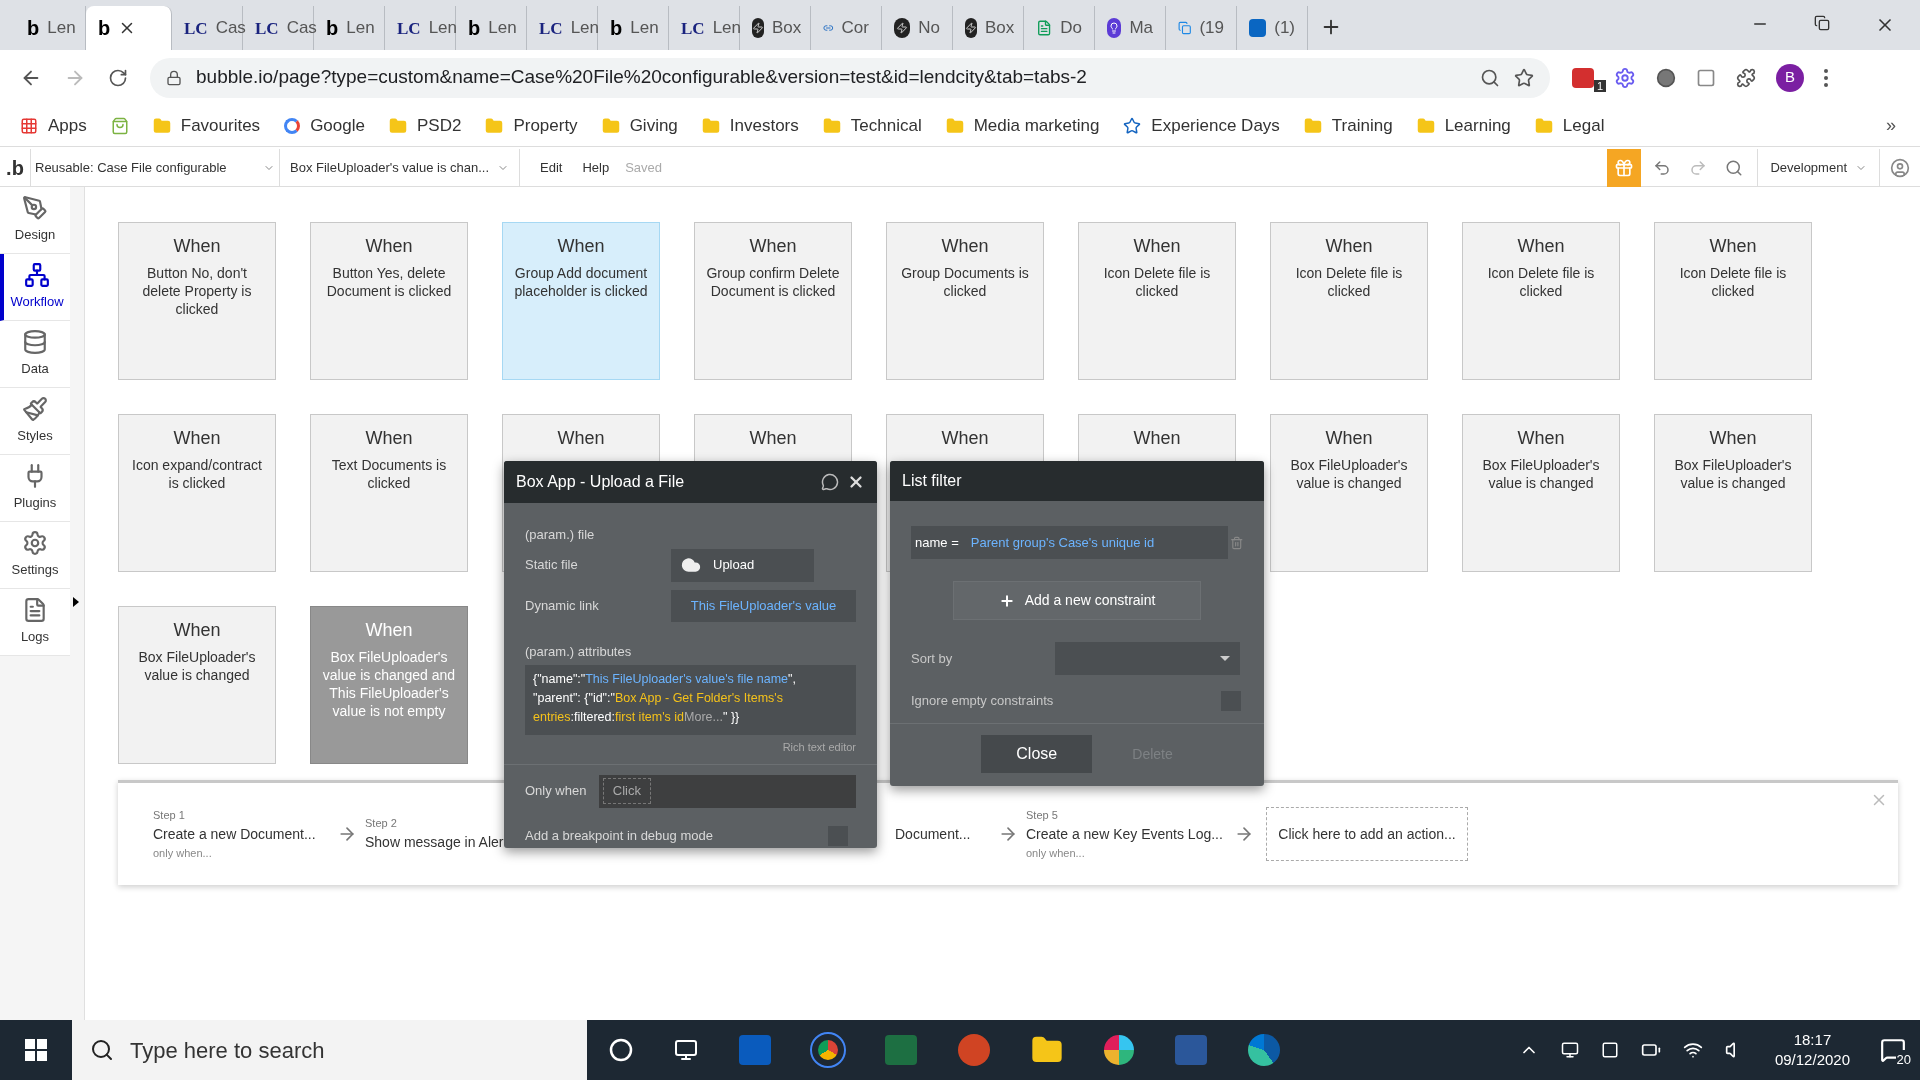 Image resolution: width=1920 pixels, height=1080 pixels. I want to click on bookmark-link: Training, so click(1362, 125).